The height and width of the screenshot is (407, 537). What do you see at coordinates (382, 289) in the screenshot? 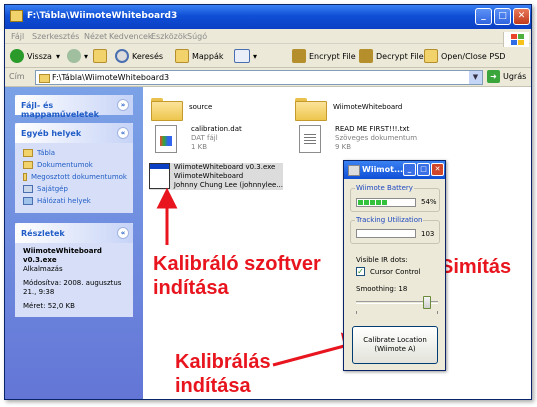
I see `smoothing-label: Smoothing: 18` at bounding box center [382, 289].